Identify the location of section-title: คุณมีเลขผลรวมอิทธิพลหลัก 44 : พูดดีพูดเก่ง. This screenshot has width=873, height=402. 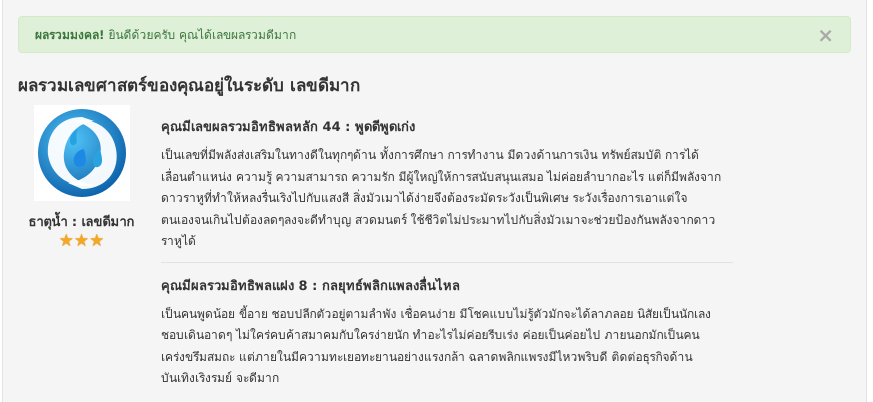
(288, 127).